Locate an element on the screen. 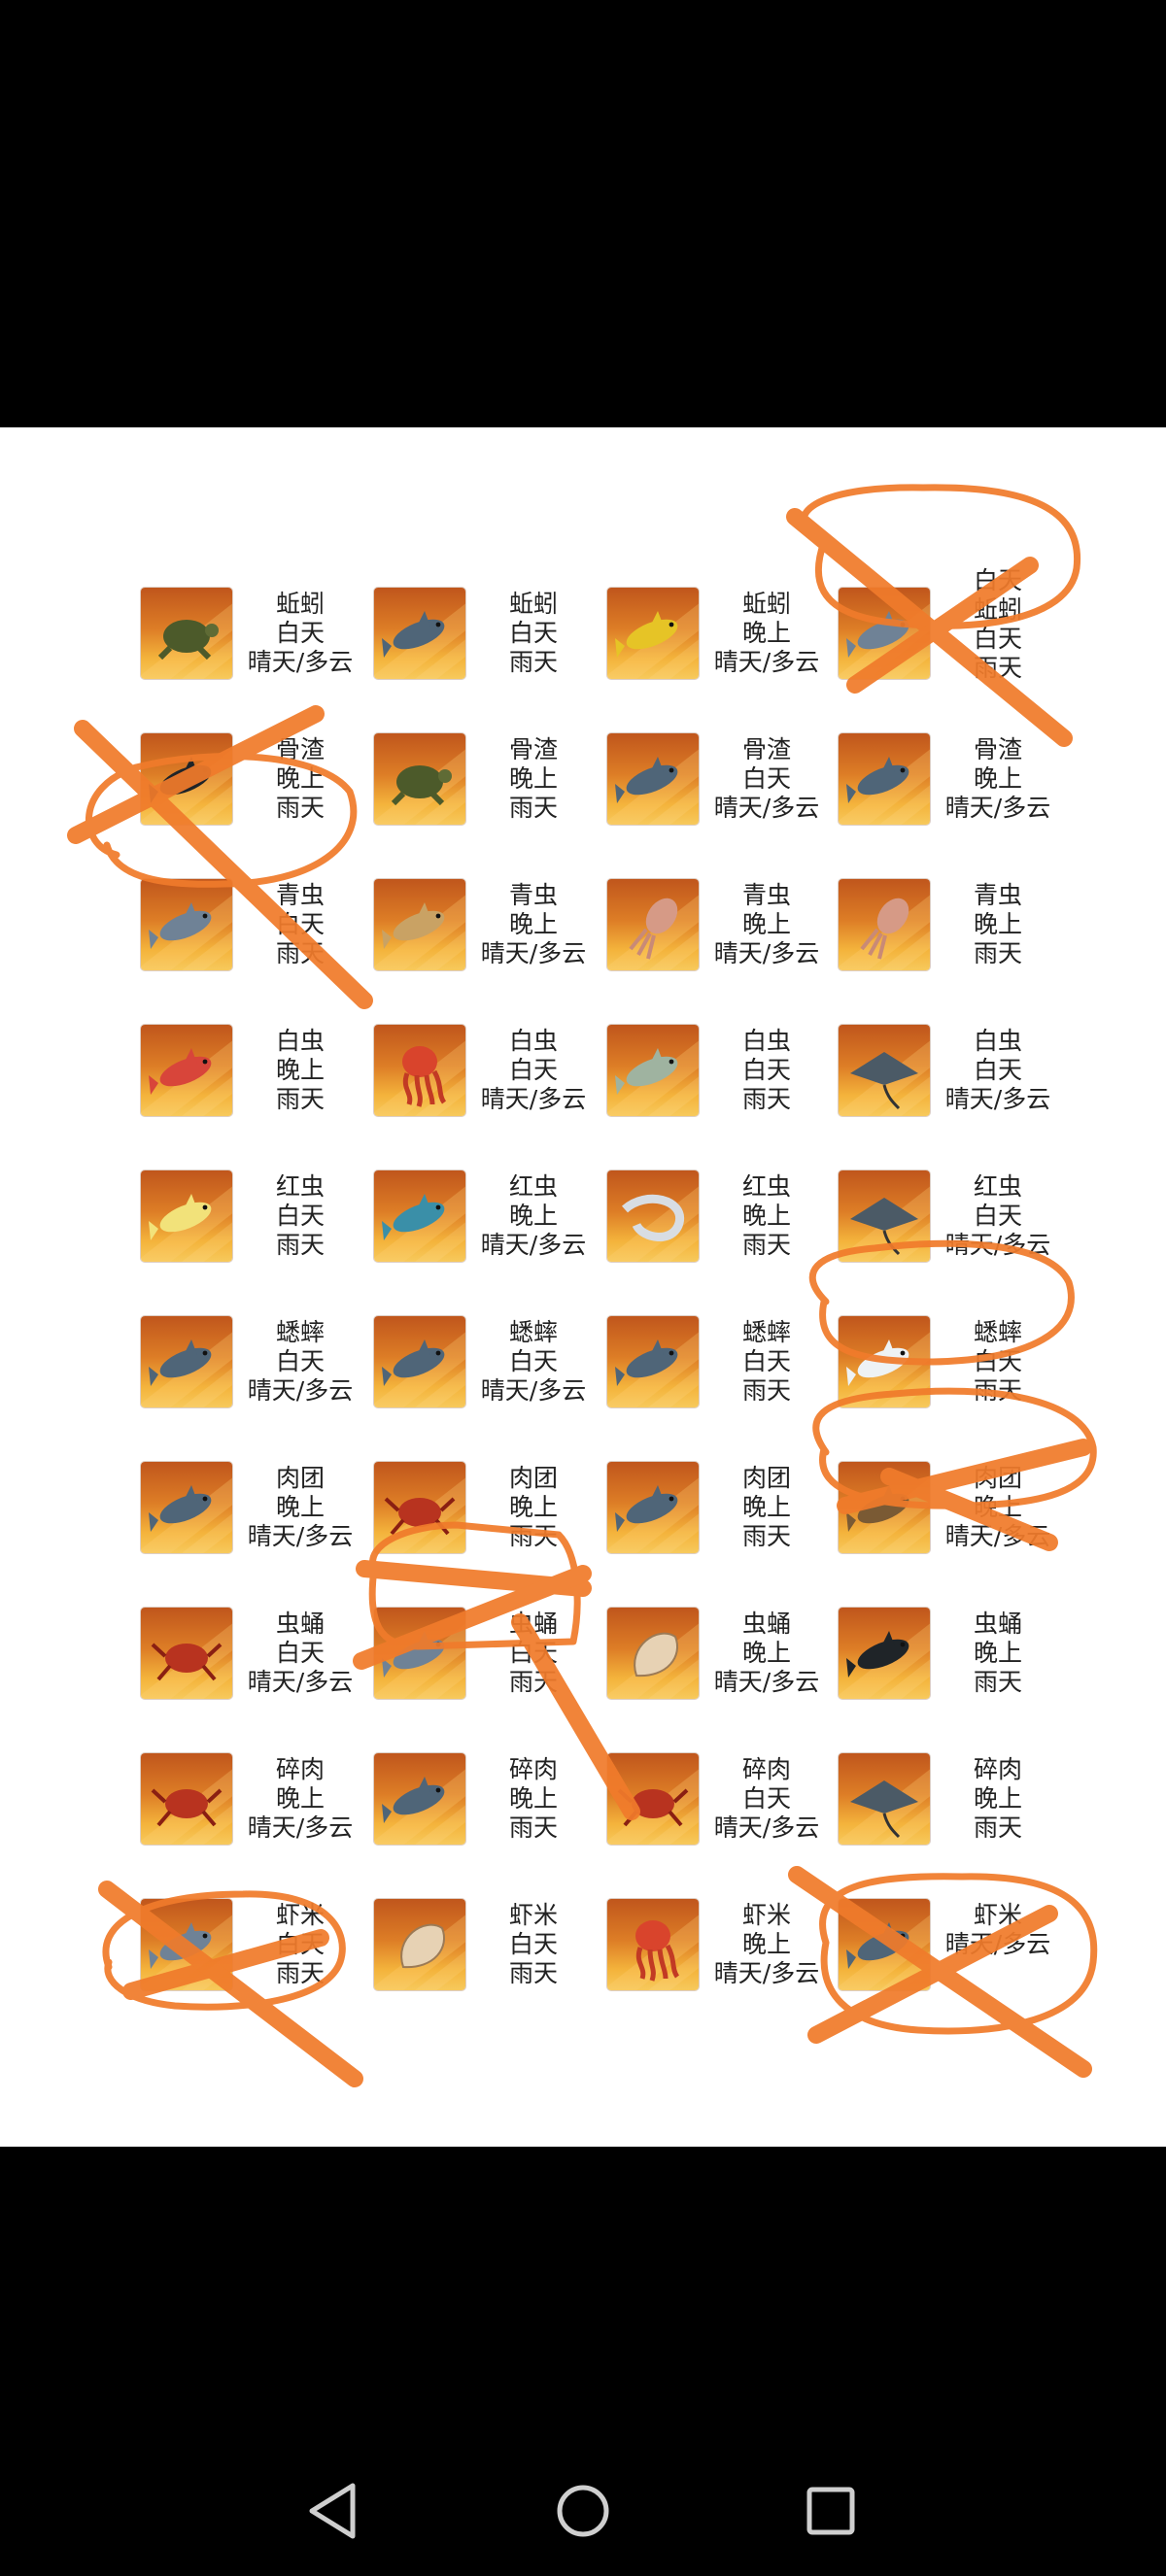 The image size is (1166, 2576). lobster-icon is located at coordinates (186, 1653).